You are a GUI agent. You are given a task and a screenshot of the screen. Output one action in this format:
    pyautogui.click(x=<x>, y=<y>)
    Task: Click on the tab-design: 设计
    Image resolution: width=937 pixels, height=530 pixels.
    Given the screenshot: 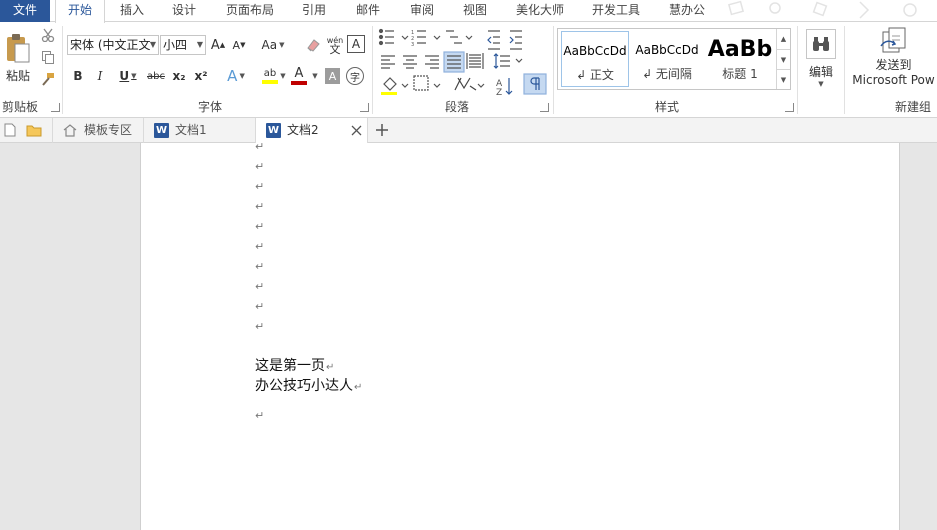 What is the action you would take?
    pyautogui.click(x=184, y=11)
    